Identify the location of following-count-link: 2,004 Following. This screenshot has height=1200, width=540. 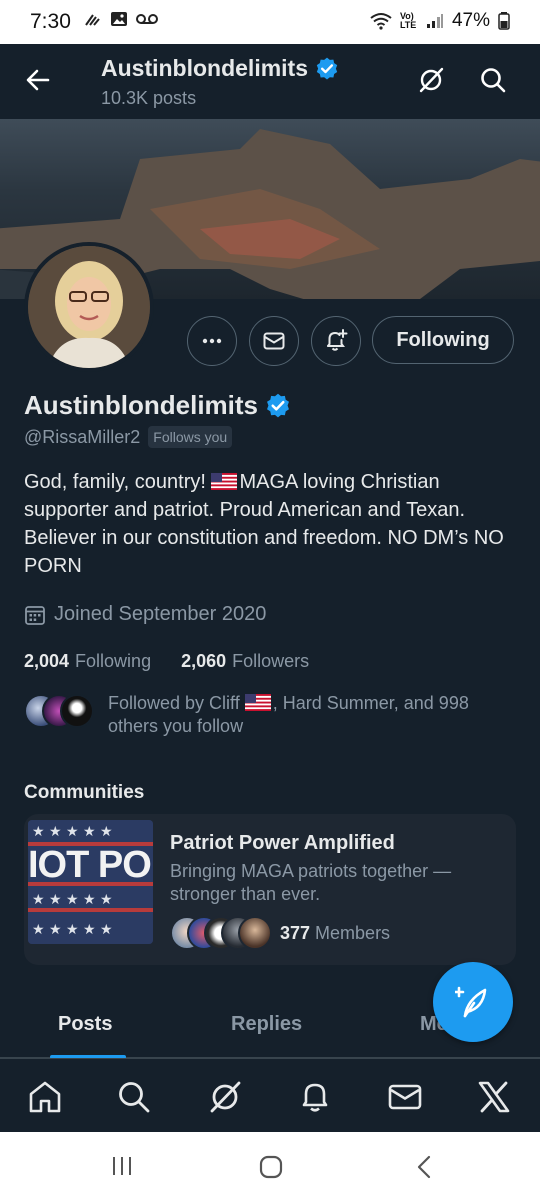
(87, 661).